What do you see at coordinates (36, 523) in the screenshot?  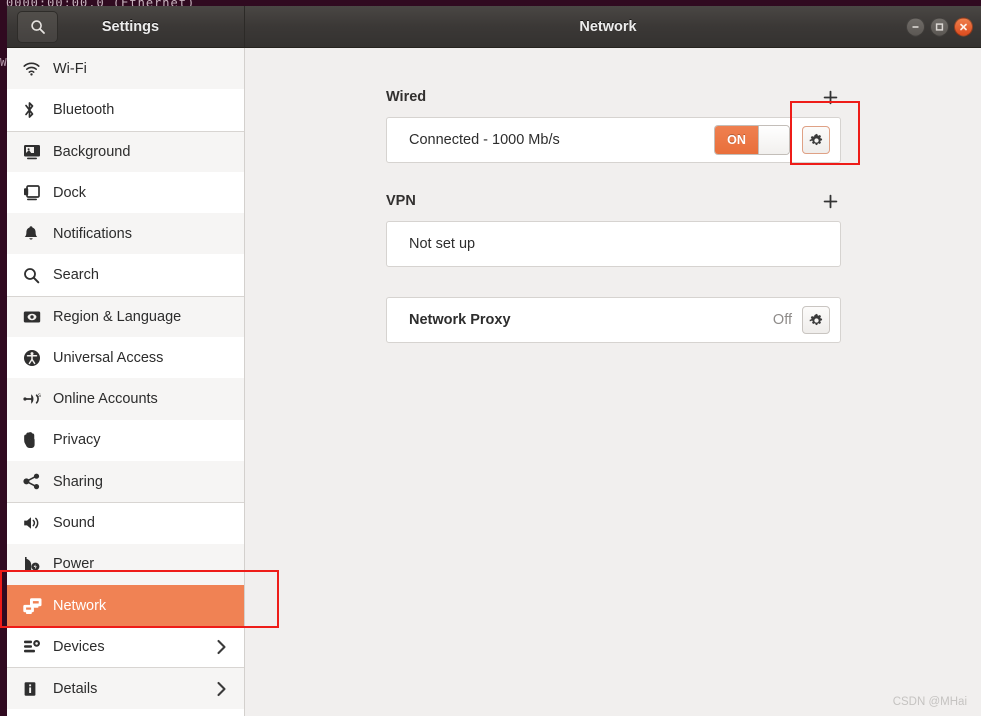 I see `sound-icon` at bounding box center [36, 523].